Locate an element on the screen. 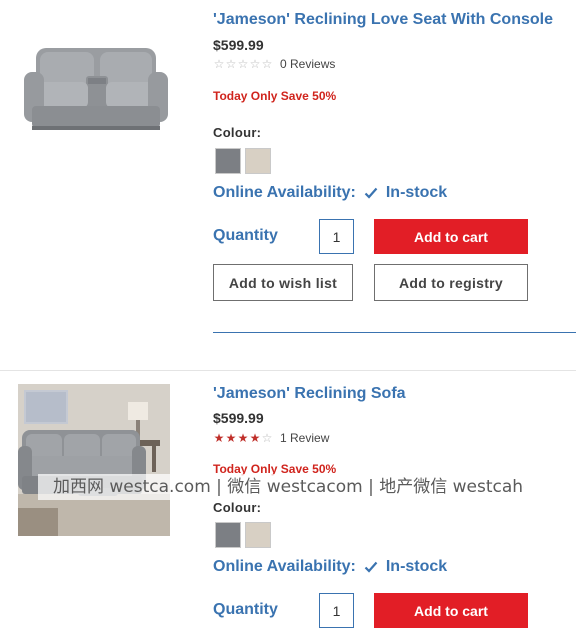 The width and height of the screenshot is (576, 633). star-rating: ★ ★ ★ ★ ☆ 1 Review is located at coordinates (271, 438).